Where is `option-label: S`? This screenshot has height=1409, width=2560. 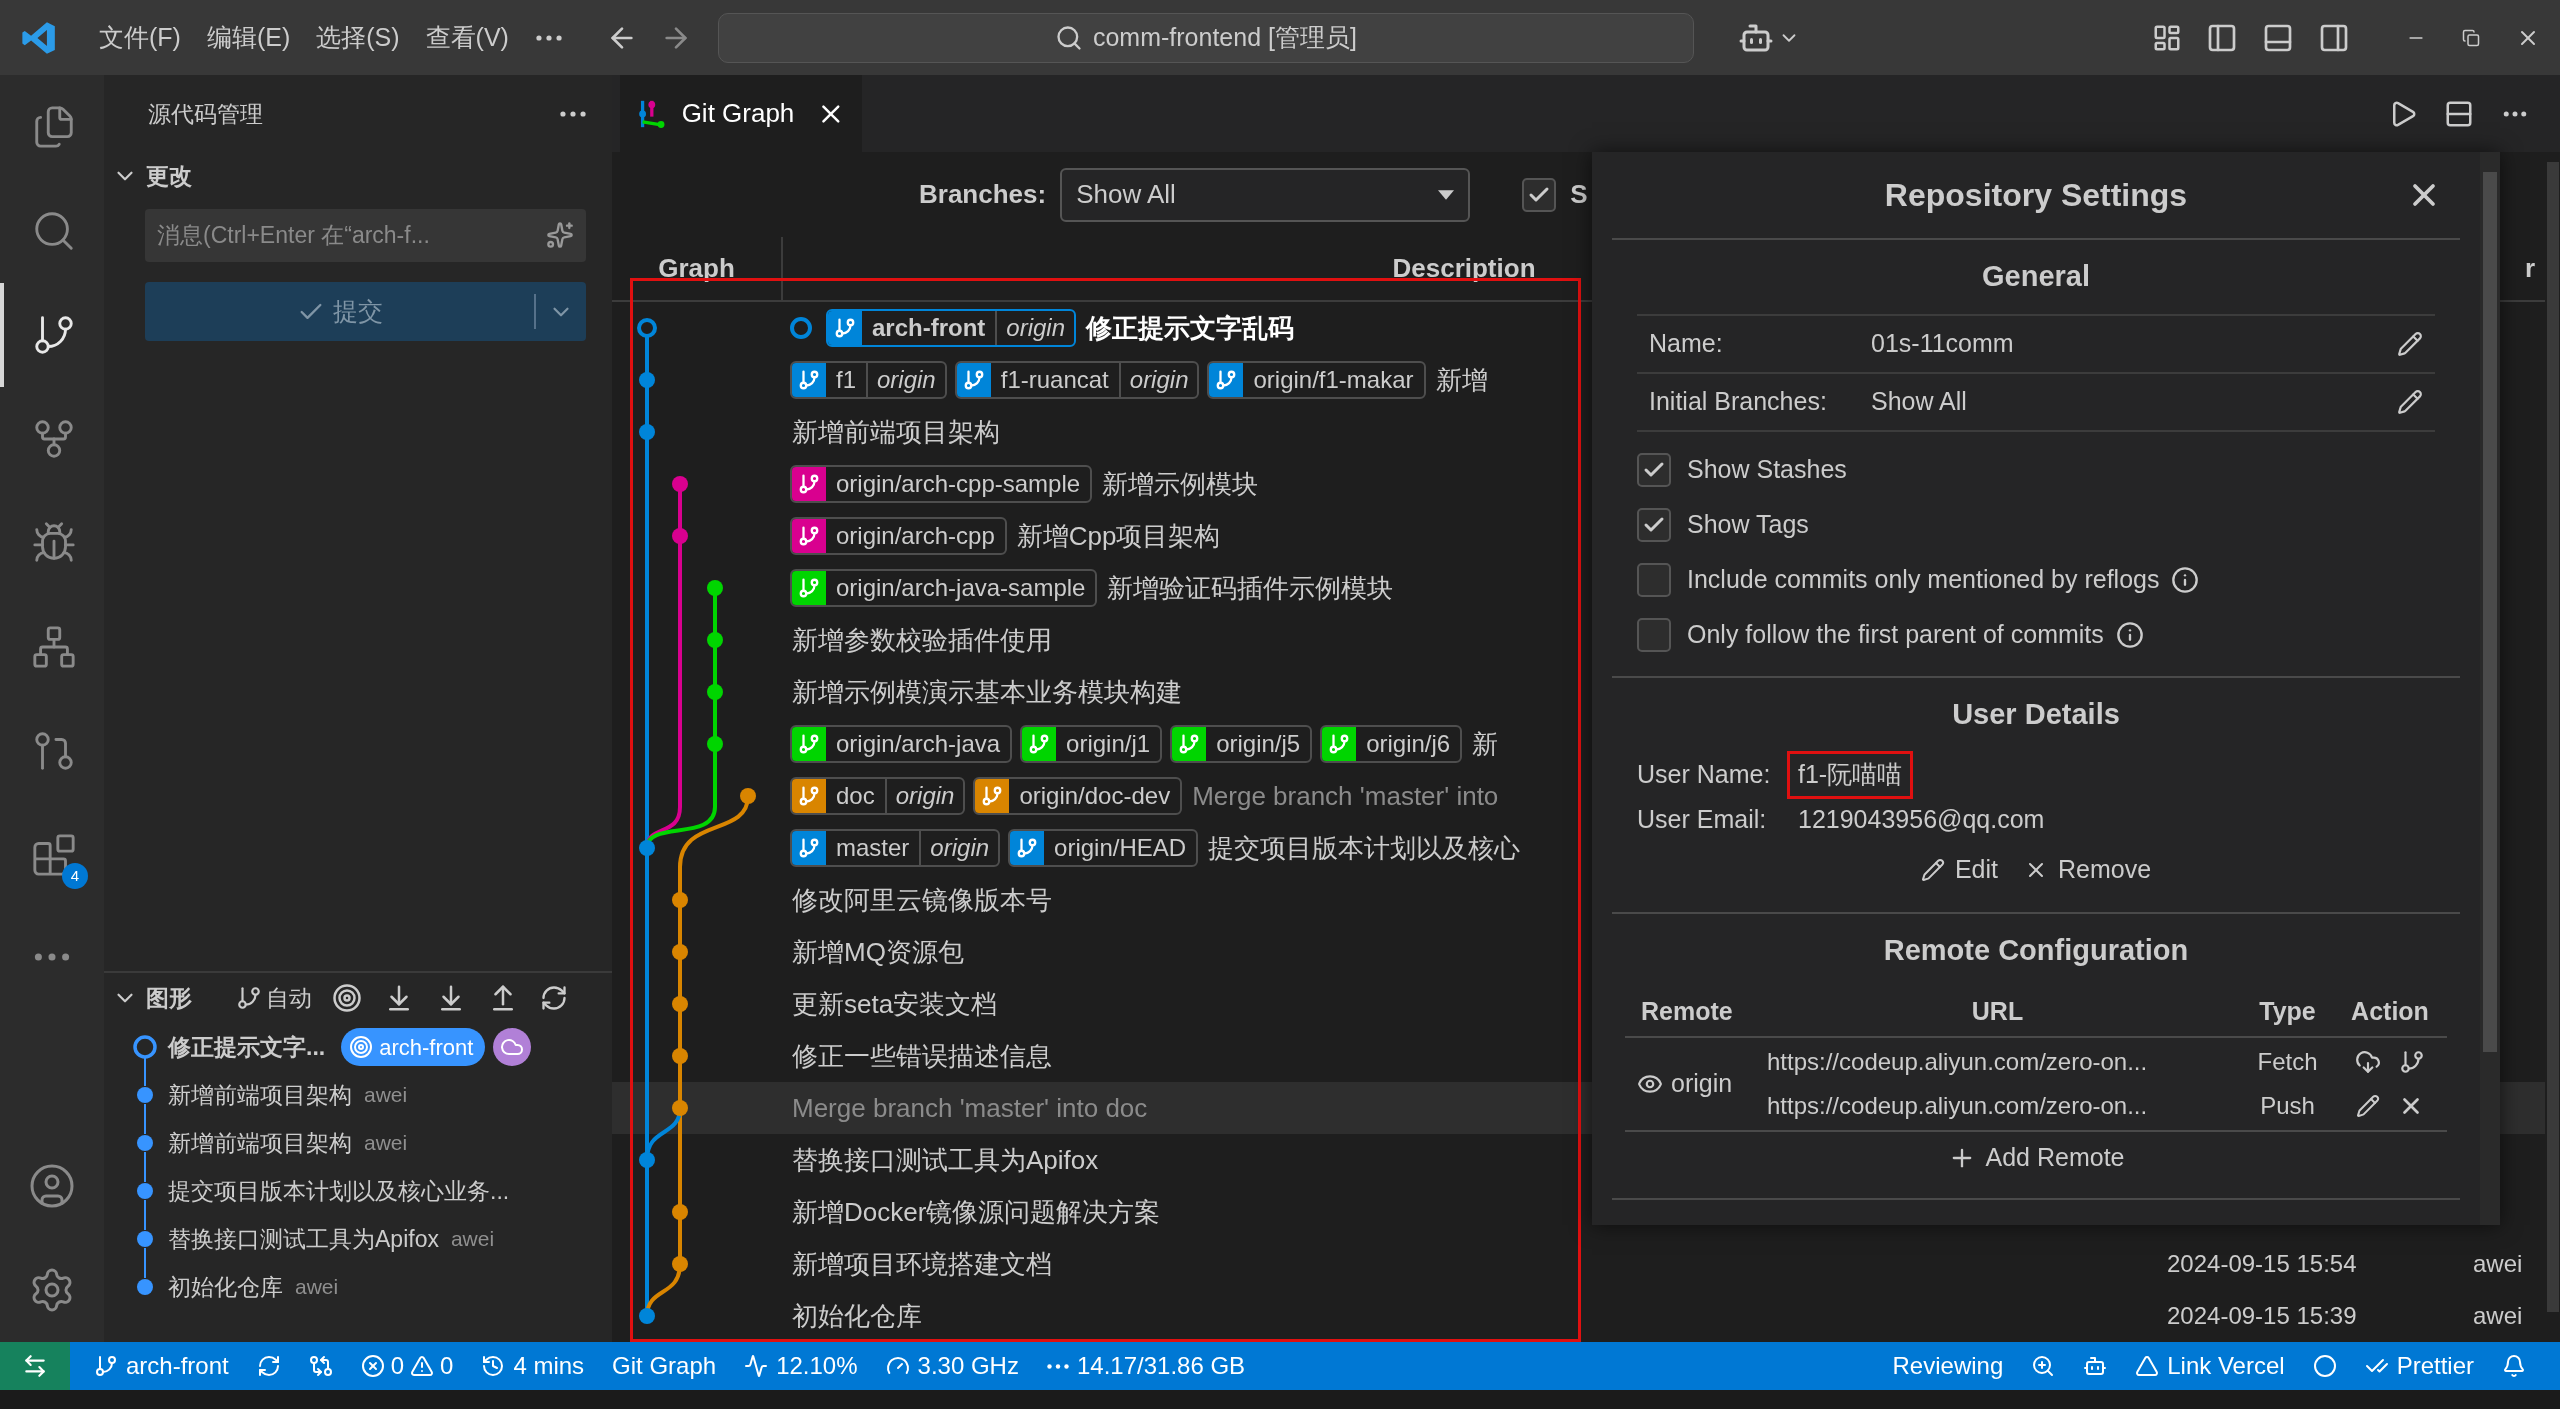
option-label: S is located at coordinates (1579, 194).